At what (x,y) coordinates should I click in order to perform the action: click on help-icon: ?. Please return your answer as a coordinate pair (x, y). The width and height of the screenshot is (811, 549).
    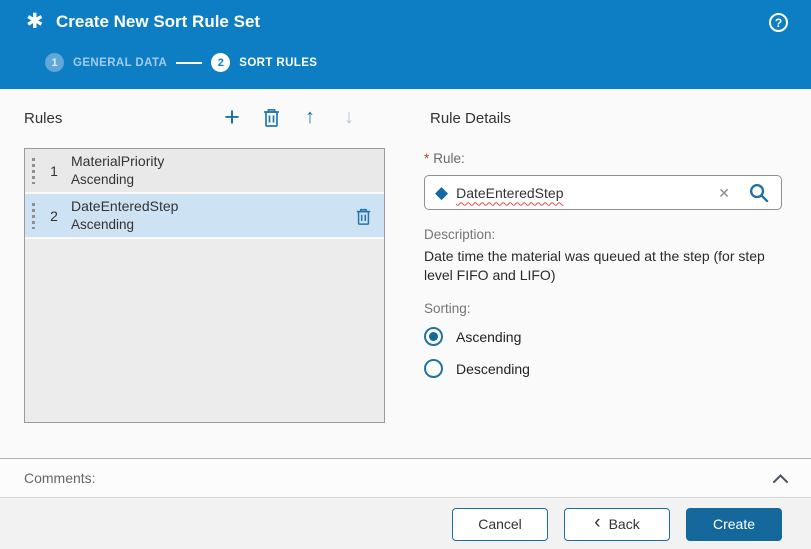
    Looking at the image, I should click on (778, 22).